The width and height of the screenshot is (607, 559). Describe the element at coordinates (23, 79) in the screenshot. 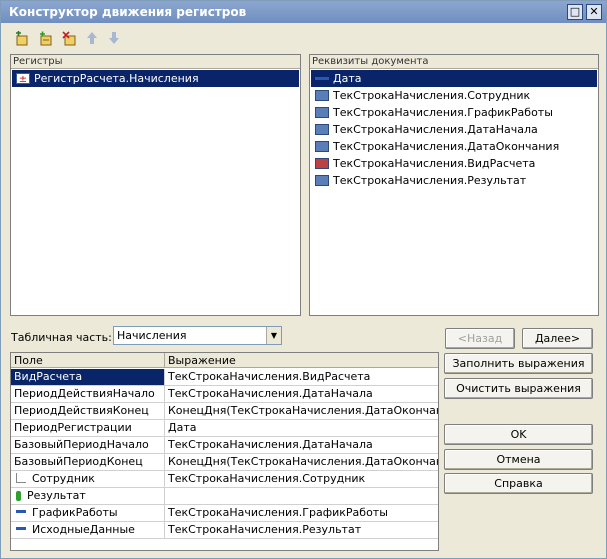

I see `register-icon: ±` at that location.